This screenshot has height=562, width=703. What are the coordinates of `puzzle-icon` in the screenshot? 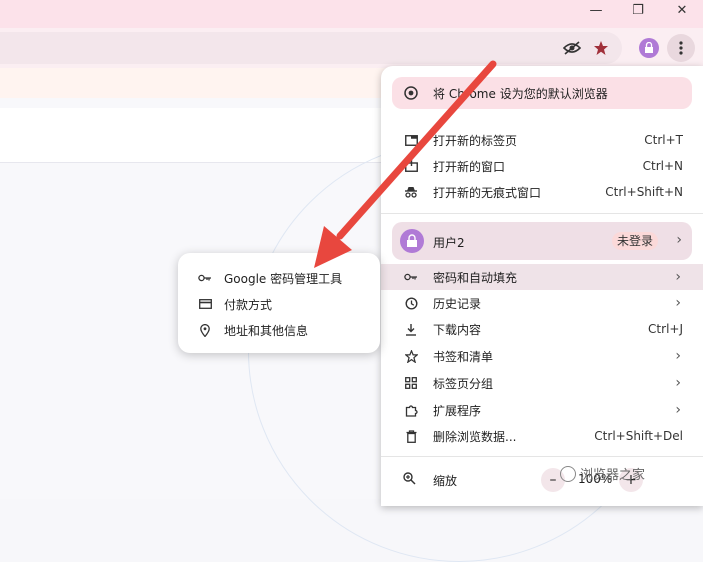 It's located at (411, 410).